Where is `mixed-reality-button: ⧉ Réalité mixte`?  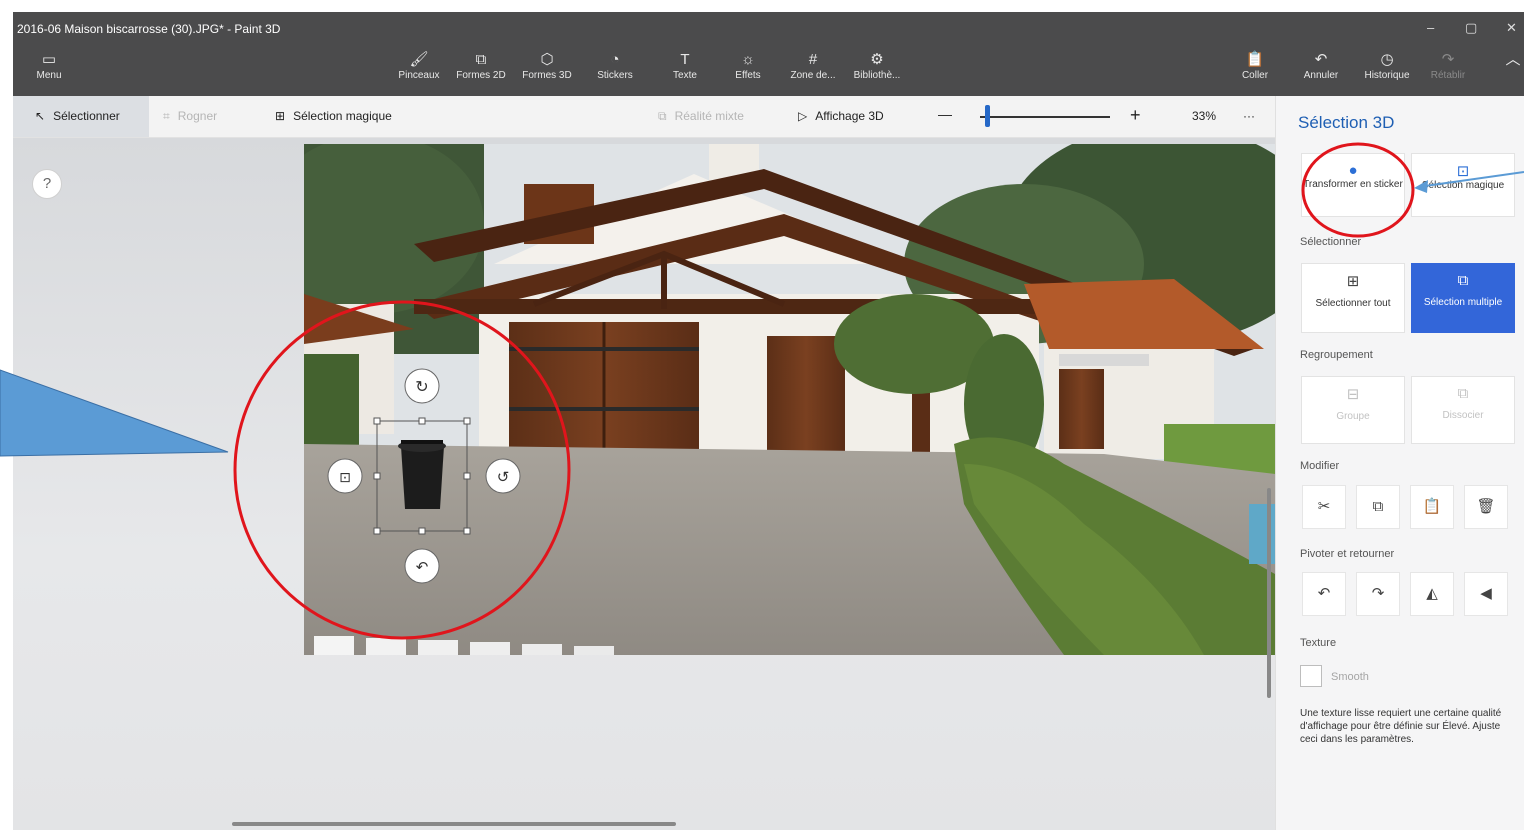
mixed-reality-button: ⧉ Réalité mixte is located at coordinates (701, 116).